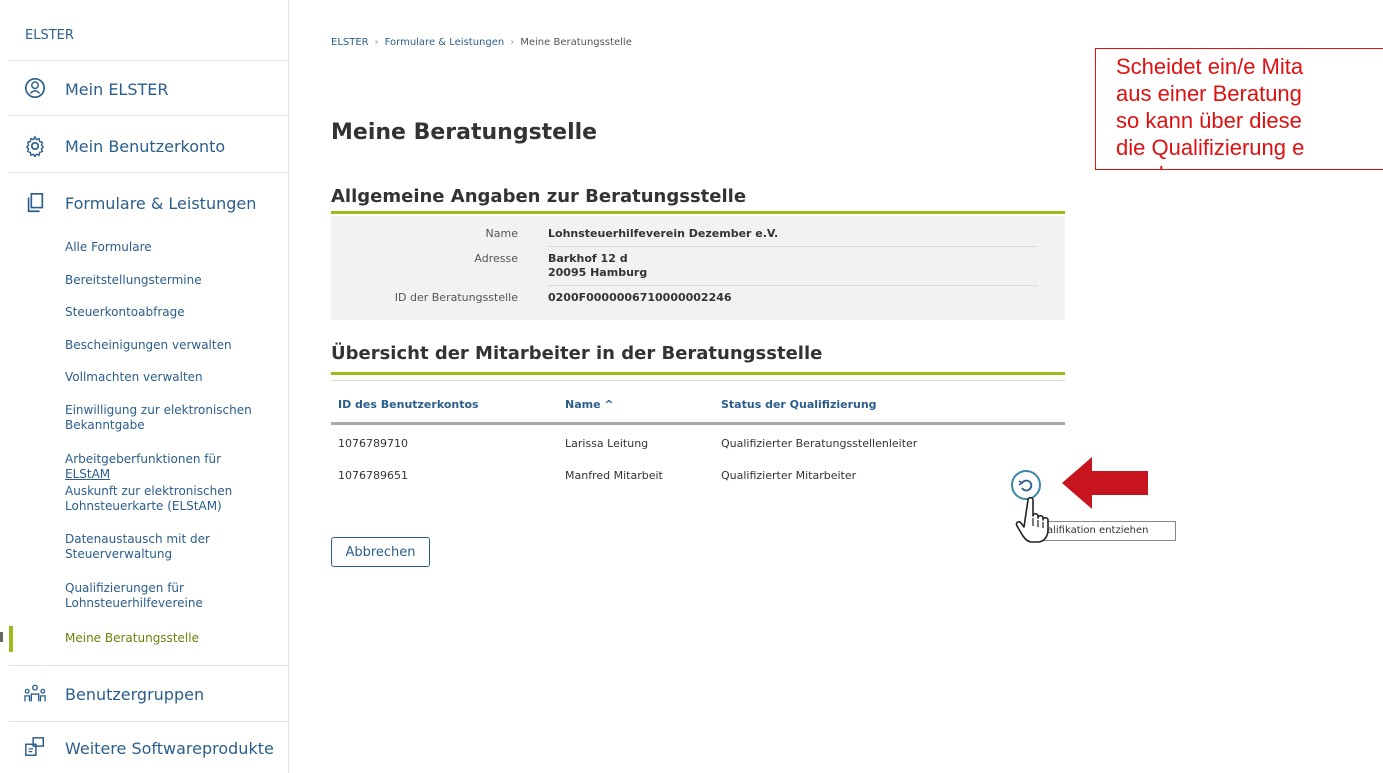 This screenshot has width=1383, height=773. I want to click on table-top-border, so click(698, 380).